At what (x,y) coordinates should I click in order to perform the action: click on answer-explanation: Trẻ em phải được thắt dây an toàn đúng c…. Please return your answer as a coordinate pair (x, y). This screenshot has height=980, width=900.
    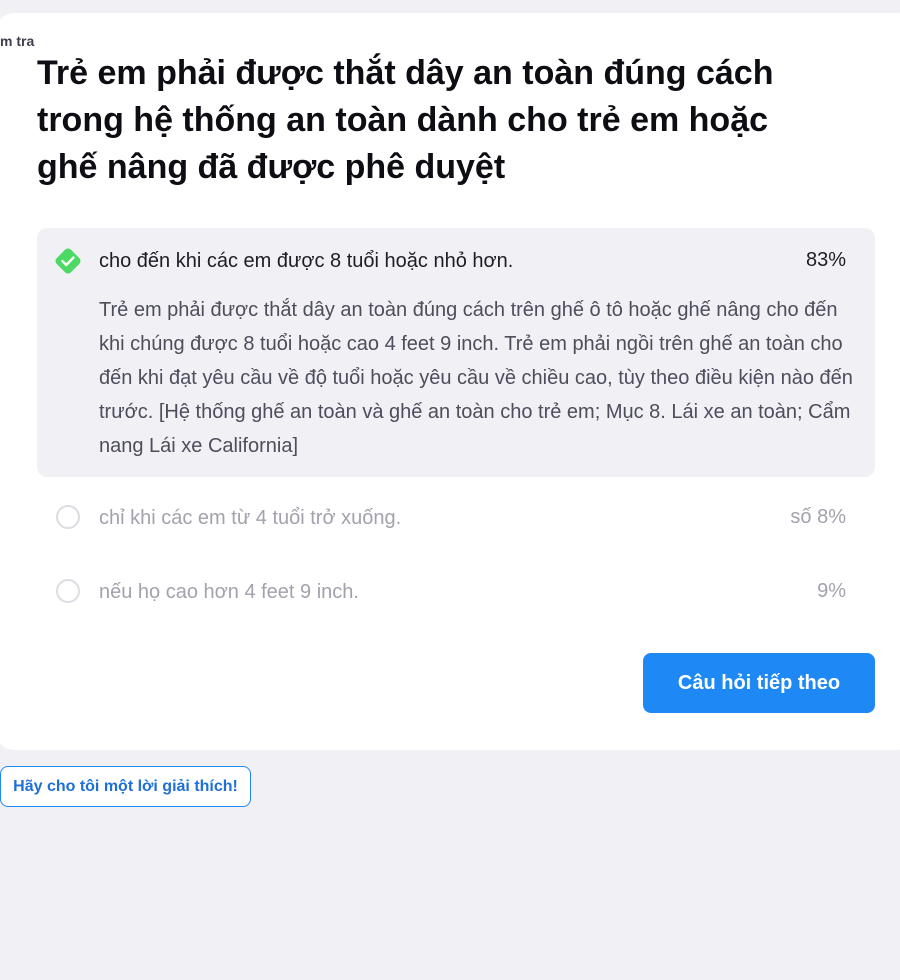
    Looking at the image, I should click on (476, 378).